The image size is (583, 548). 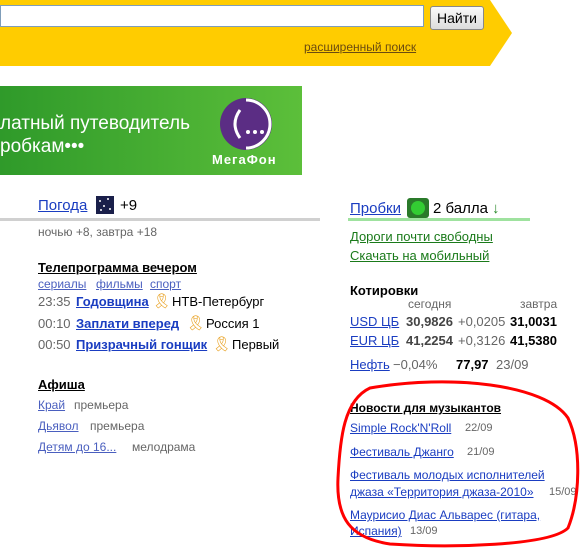 I want to click on oil-date: 23/09, so click(x=512, y=364).